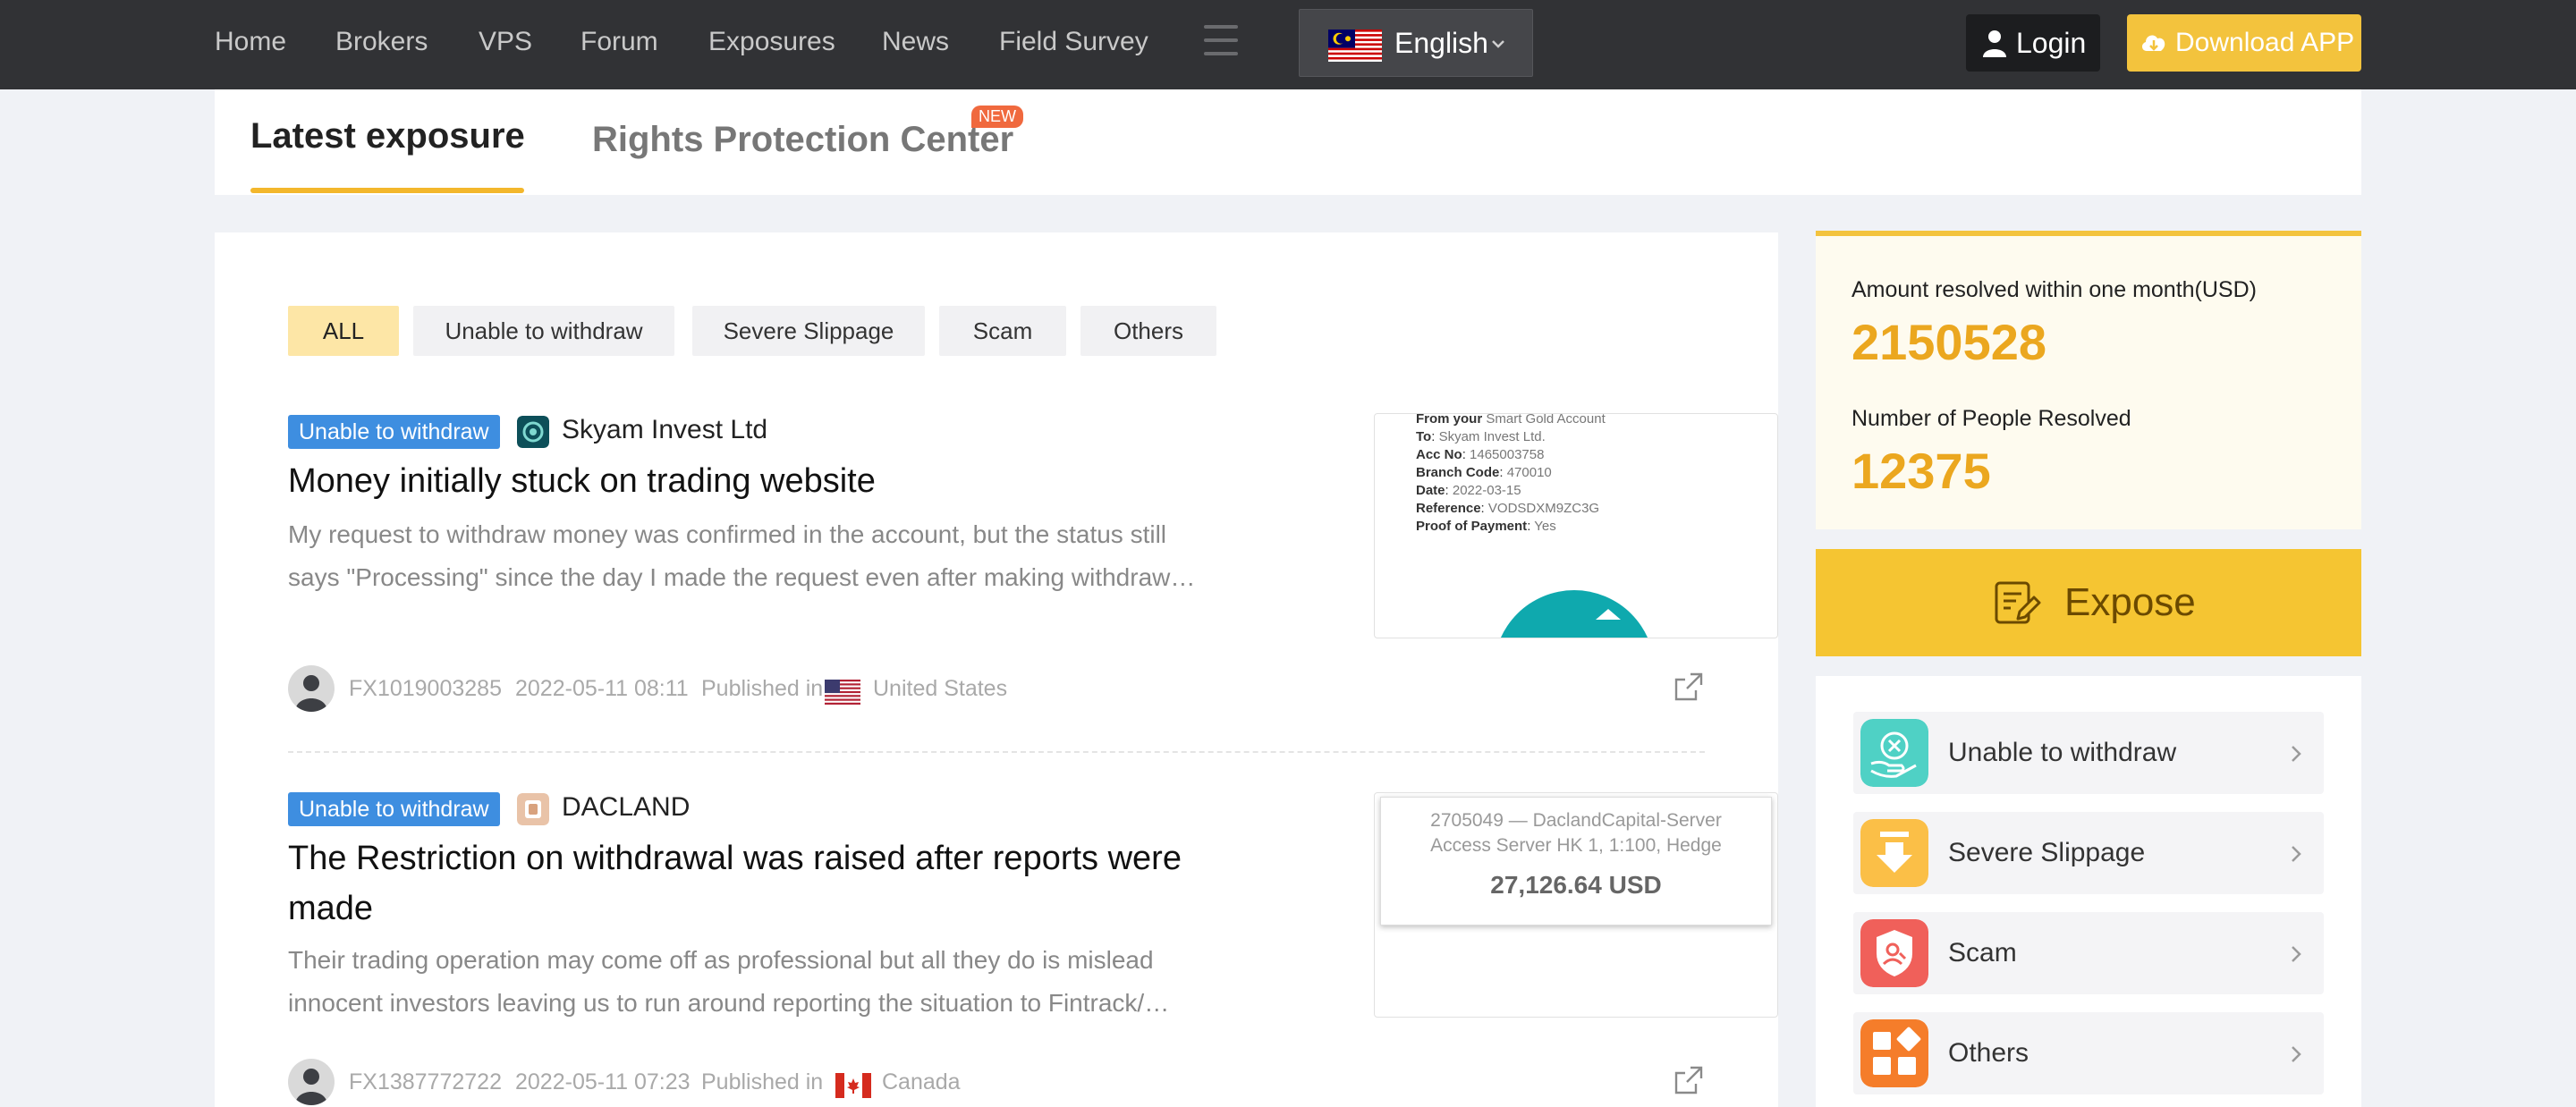 This screenshot has height=1107, width=2576. What do you see at coordinates (2088, 1053) in the screenshot?
I see `category-others: Others` at bounding box center [2088, 1053].